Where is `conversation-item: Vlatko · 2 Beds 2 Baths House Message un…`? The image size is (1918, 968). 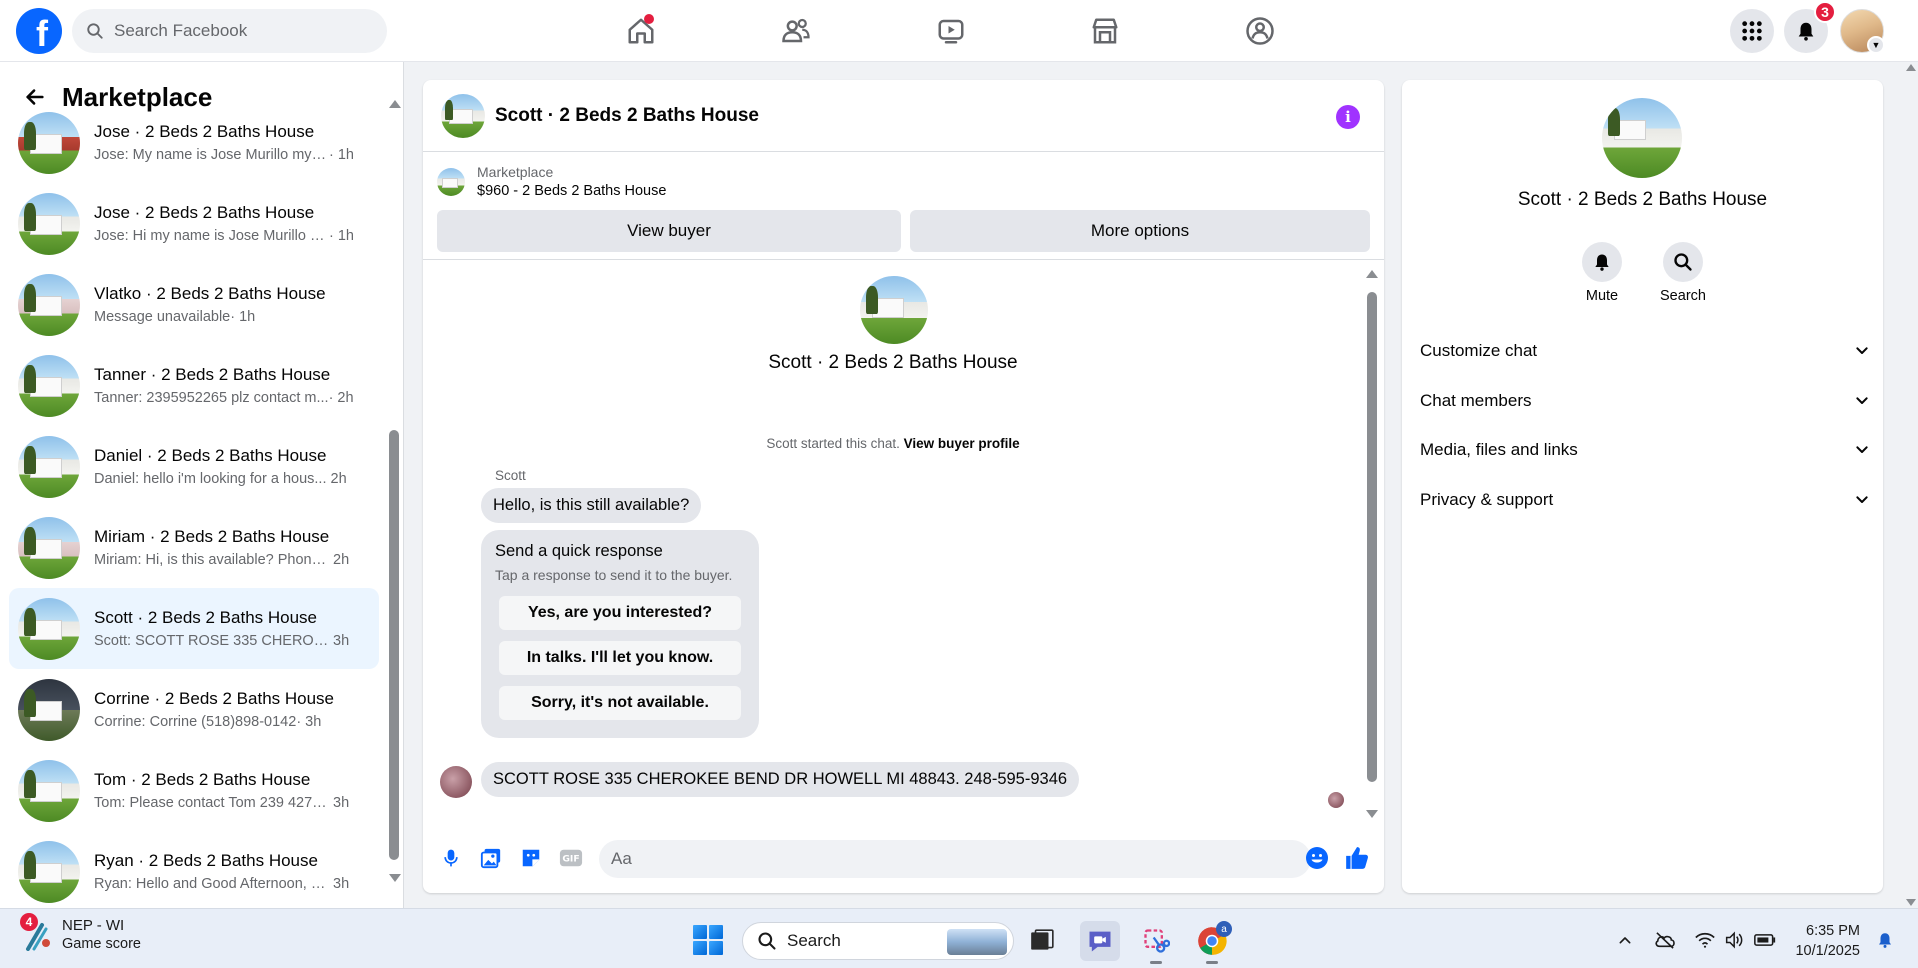
conversation-item: Vlatko · 2 Beds 2 Baths House Message un… is located at coordinates (194, 304).